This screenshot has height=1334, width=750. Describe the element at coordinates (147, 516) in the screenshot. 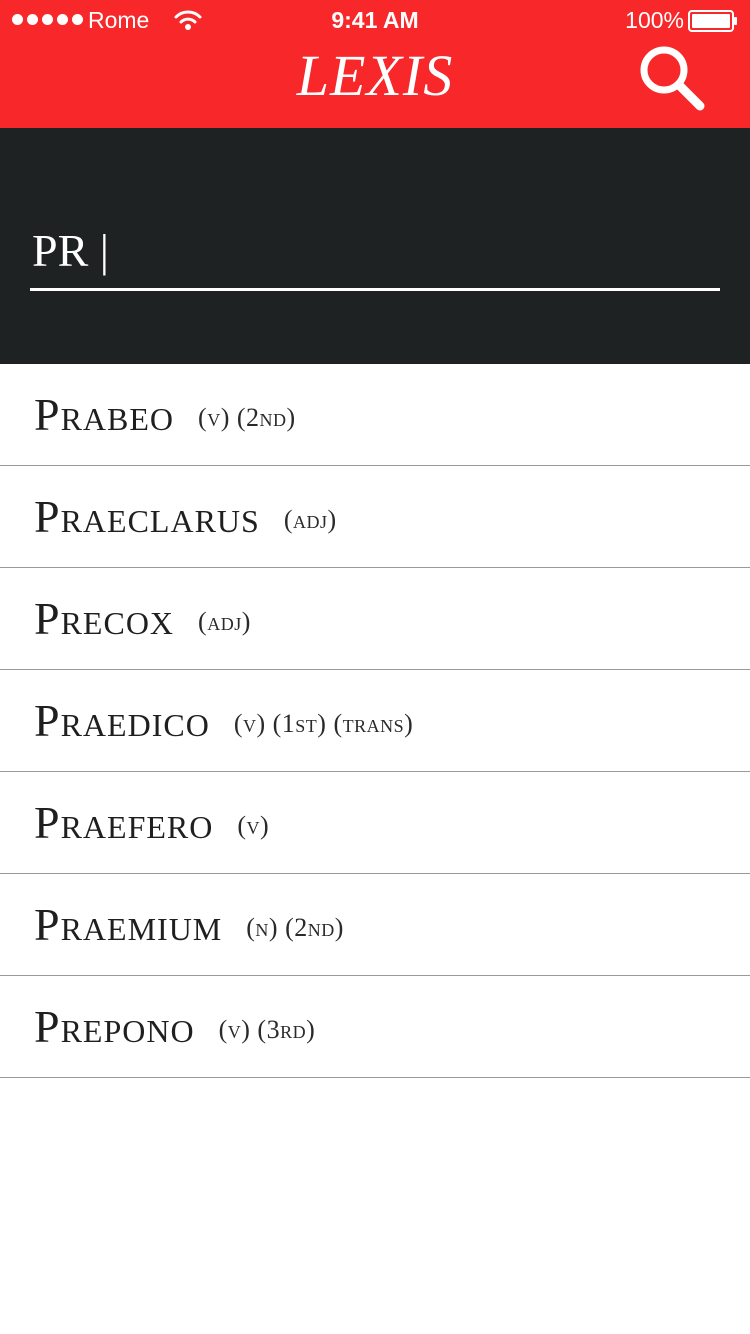

I see `word-label: Praeclarus` at that location.